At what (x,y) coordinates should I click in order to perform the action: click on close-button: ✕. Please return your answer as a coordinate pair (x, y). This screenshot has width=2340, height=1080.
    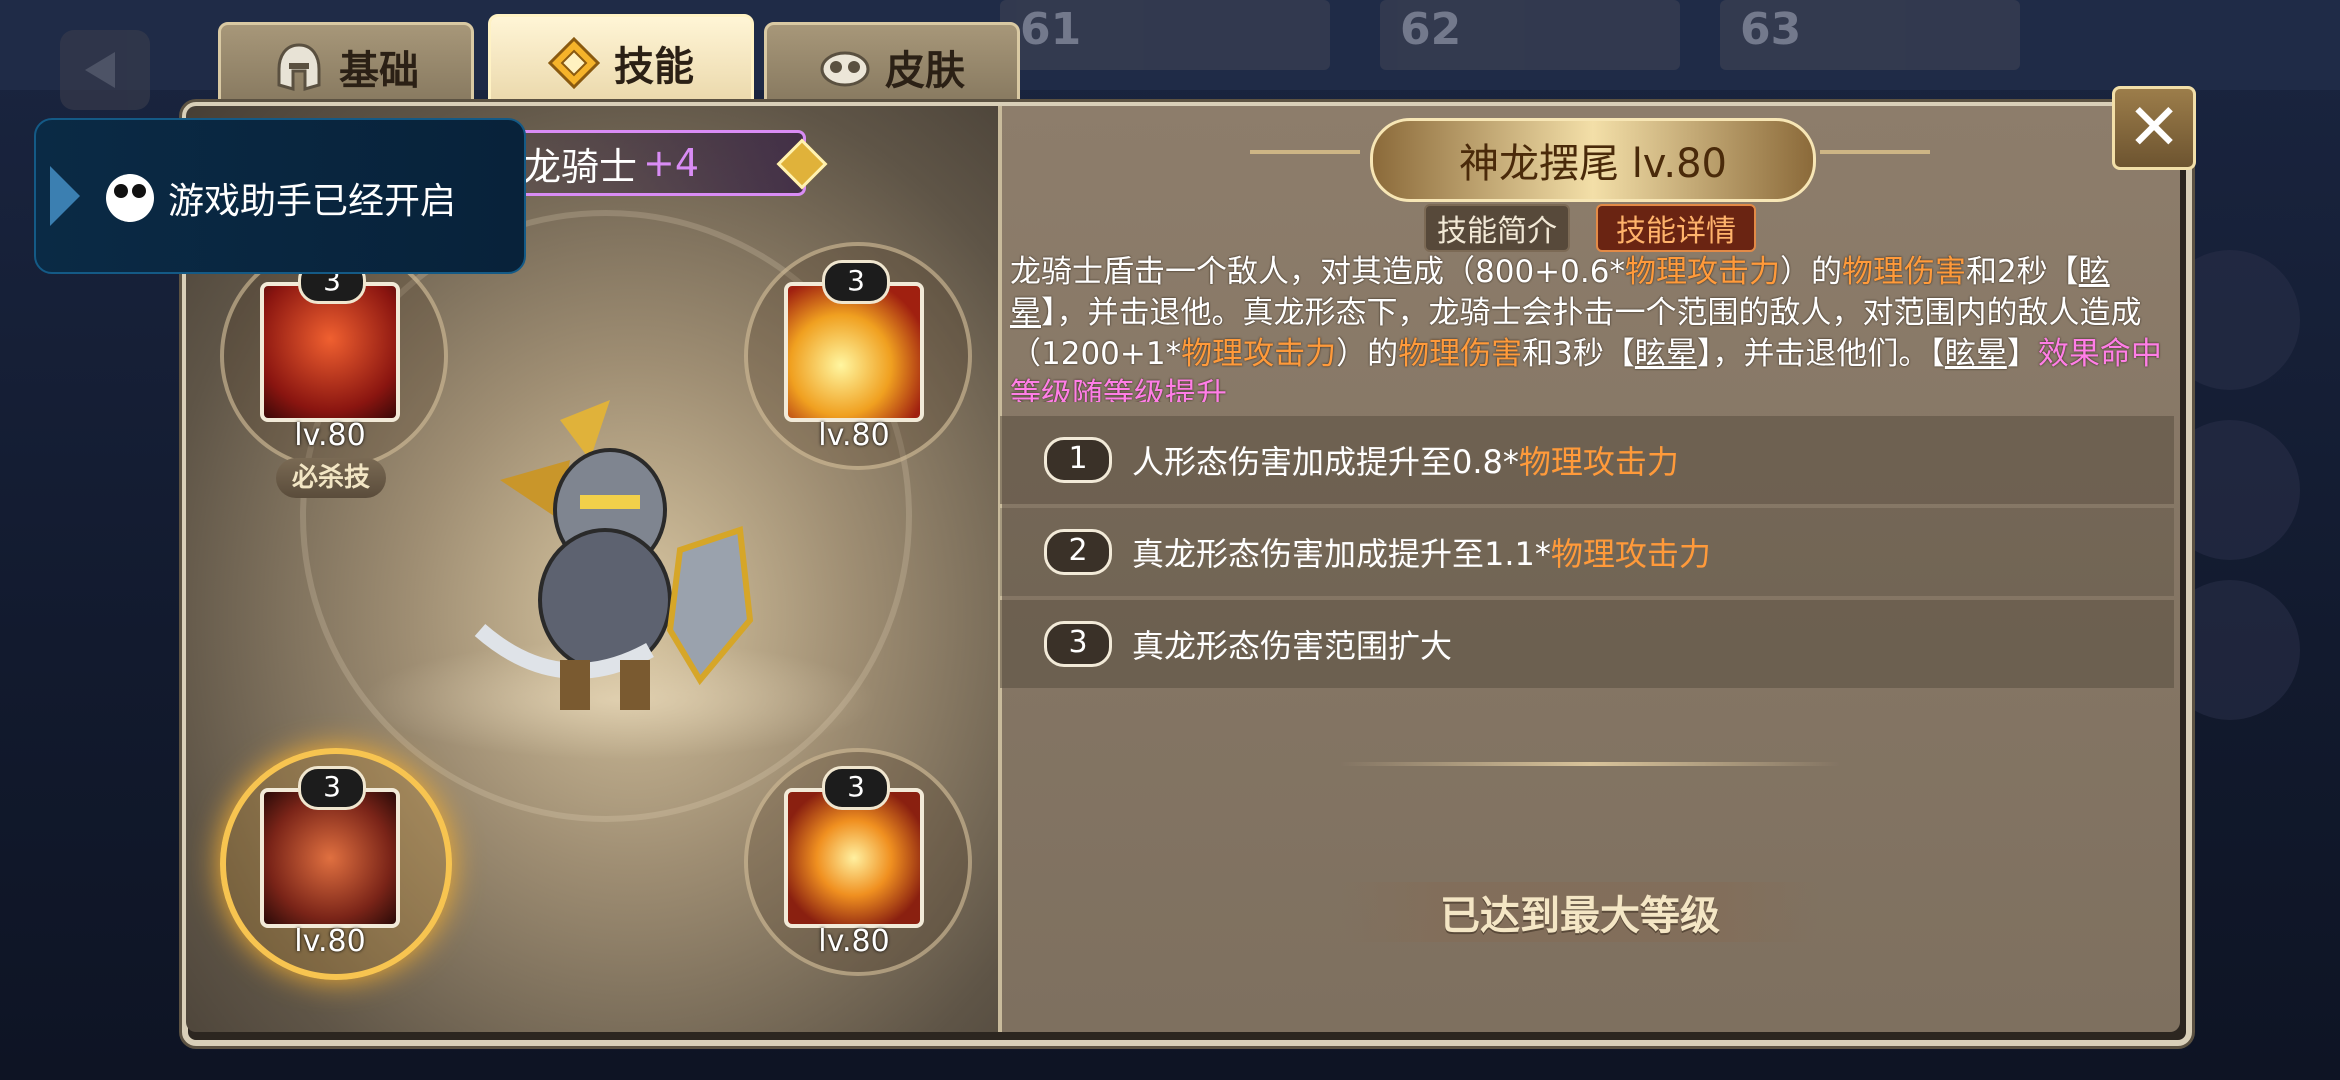
    Looking at the image, I should click on (2154, 128).